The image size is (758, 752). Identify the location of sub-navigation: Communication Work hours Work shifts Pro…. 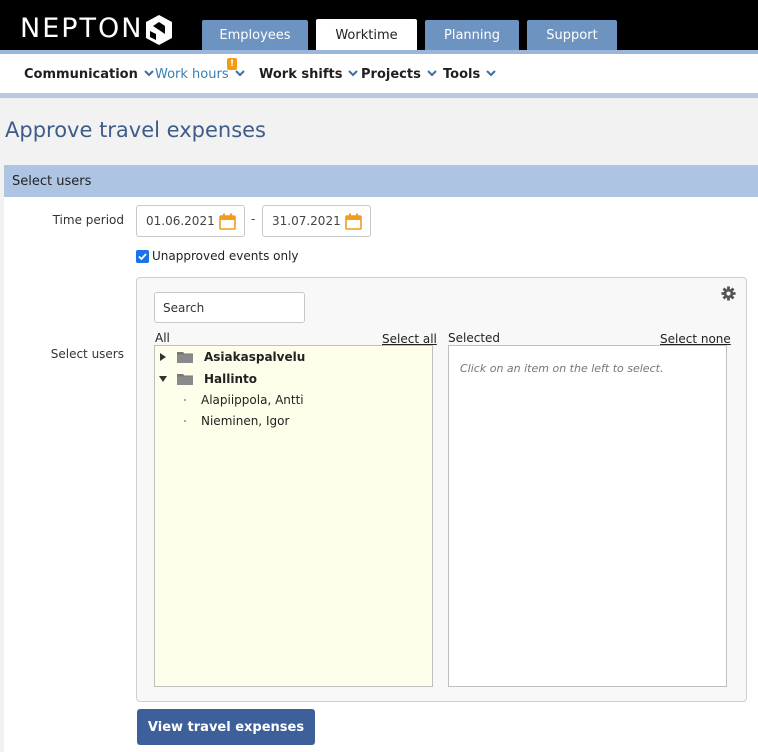
(379, 74).